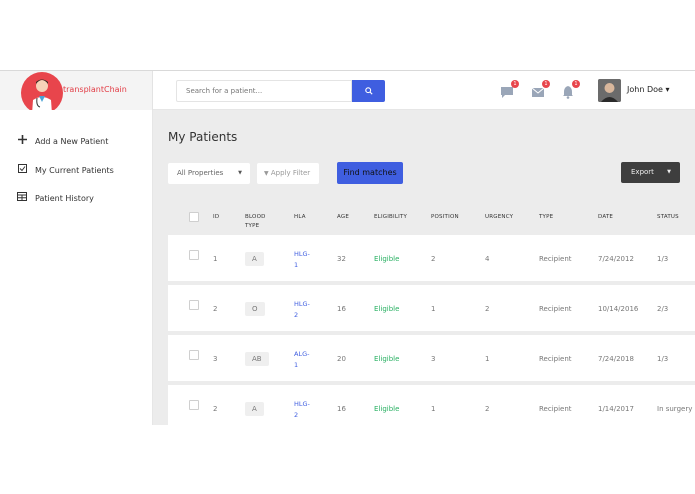  I want to click on cell-hla-link: ALG- 1, so click(305, 360).